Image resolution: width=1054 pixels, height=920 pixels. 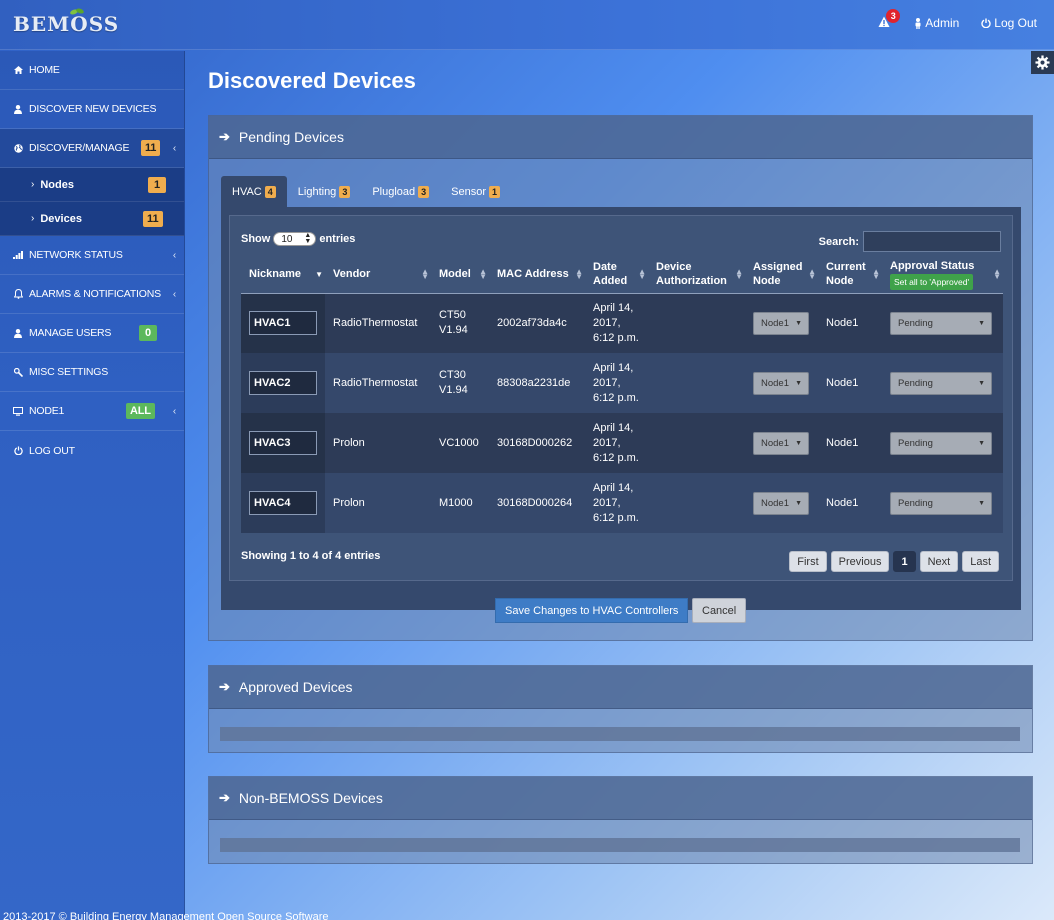 I want to click on sidebar-item-network-status: NETWORK STATUS ‹, so click(x=92, y=255).